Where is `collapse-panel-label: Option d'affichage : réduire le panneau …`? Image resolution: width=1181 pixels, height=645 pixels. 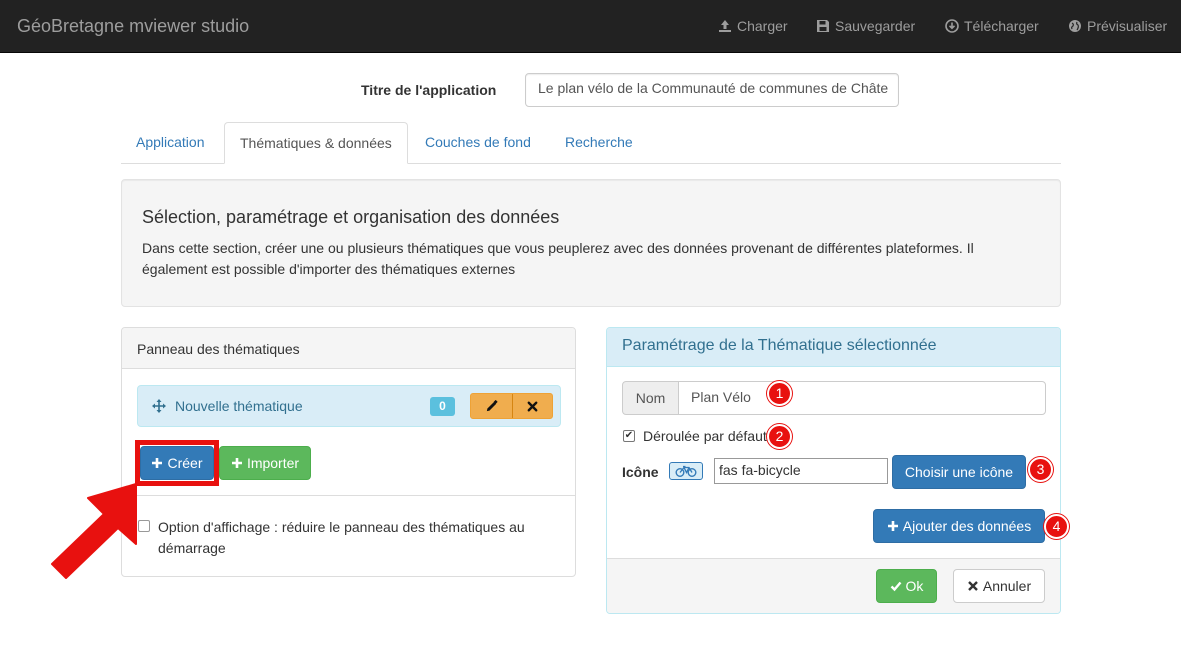
collapse-panel-label: Option d'affichage : réduire le panneau … is located at coordinates (358, 538).